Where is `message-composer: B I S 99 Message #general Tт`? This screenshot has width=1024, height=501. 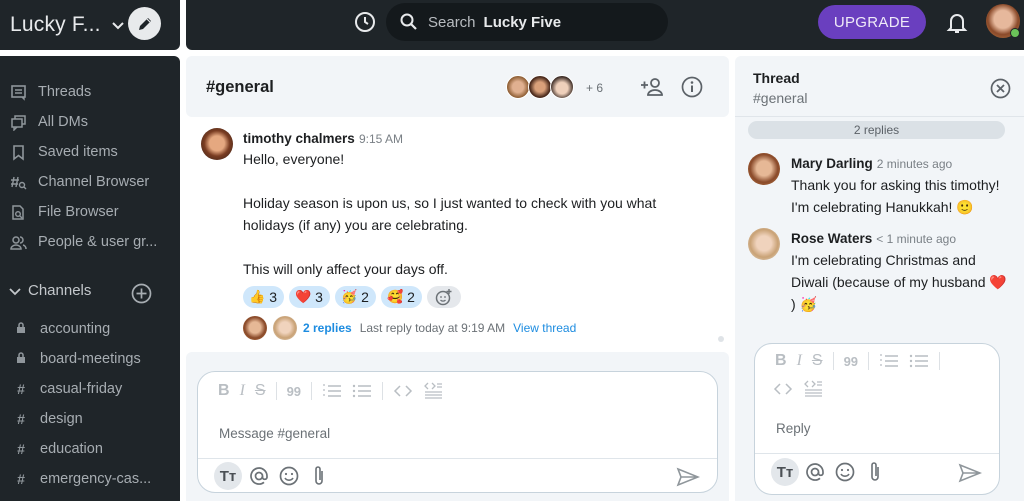 message-composer: B I S 99 Message #general Tт is located at coordinates (457, 432).